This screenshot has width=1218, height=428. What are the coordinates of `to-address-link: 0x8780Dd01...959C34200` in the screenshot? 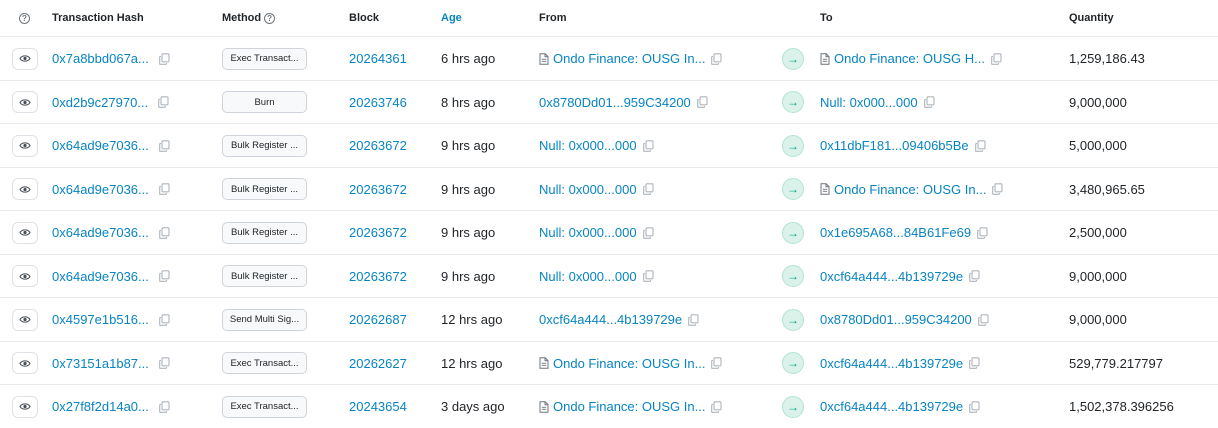 It's located at (896, 319).